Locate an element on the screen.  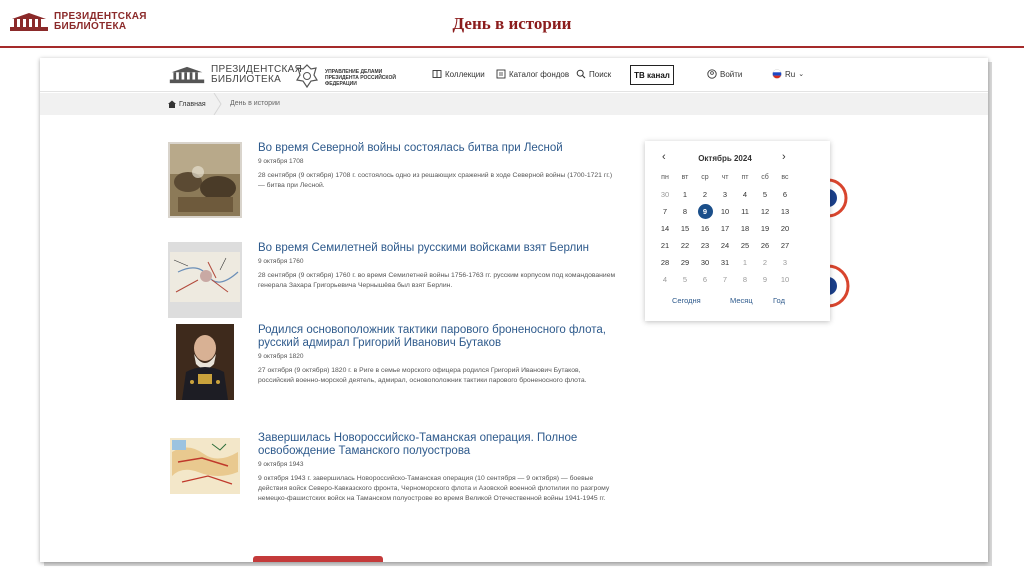
book-icon is located at coordinates (437, 74).